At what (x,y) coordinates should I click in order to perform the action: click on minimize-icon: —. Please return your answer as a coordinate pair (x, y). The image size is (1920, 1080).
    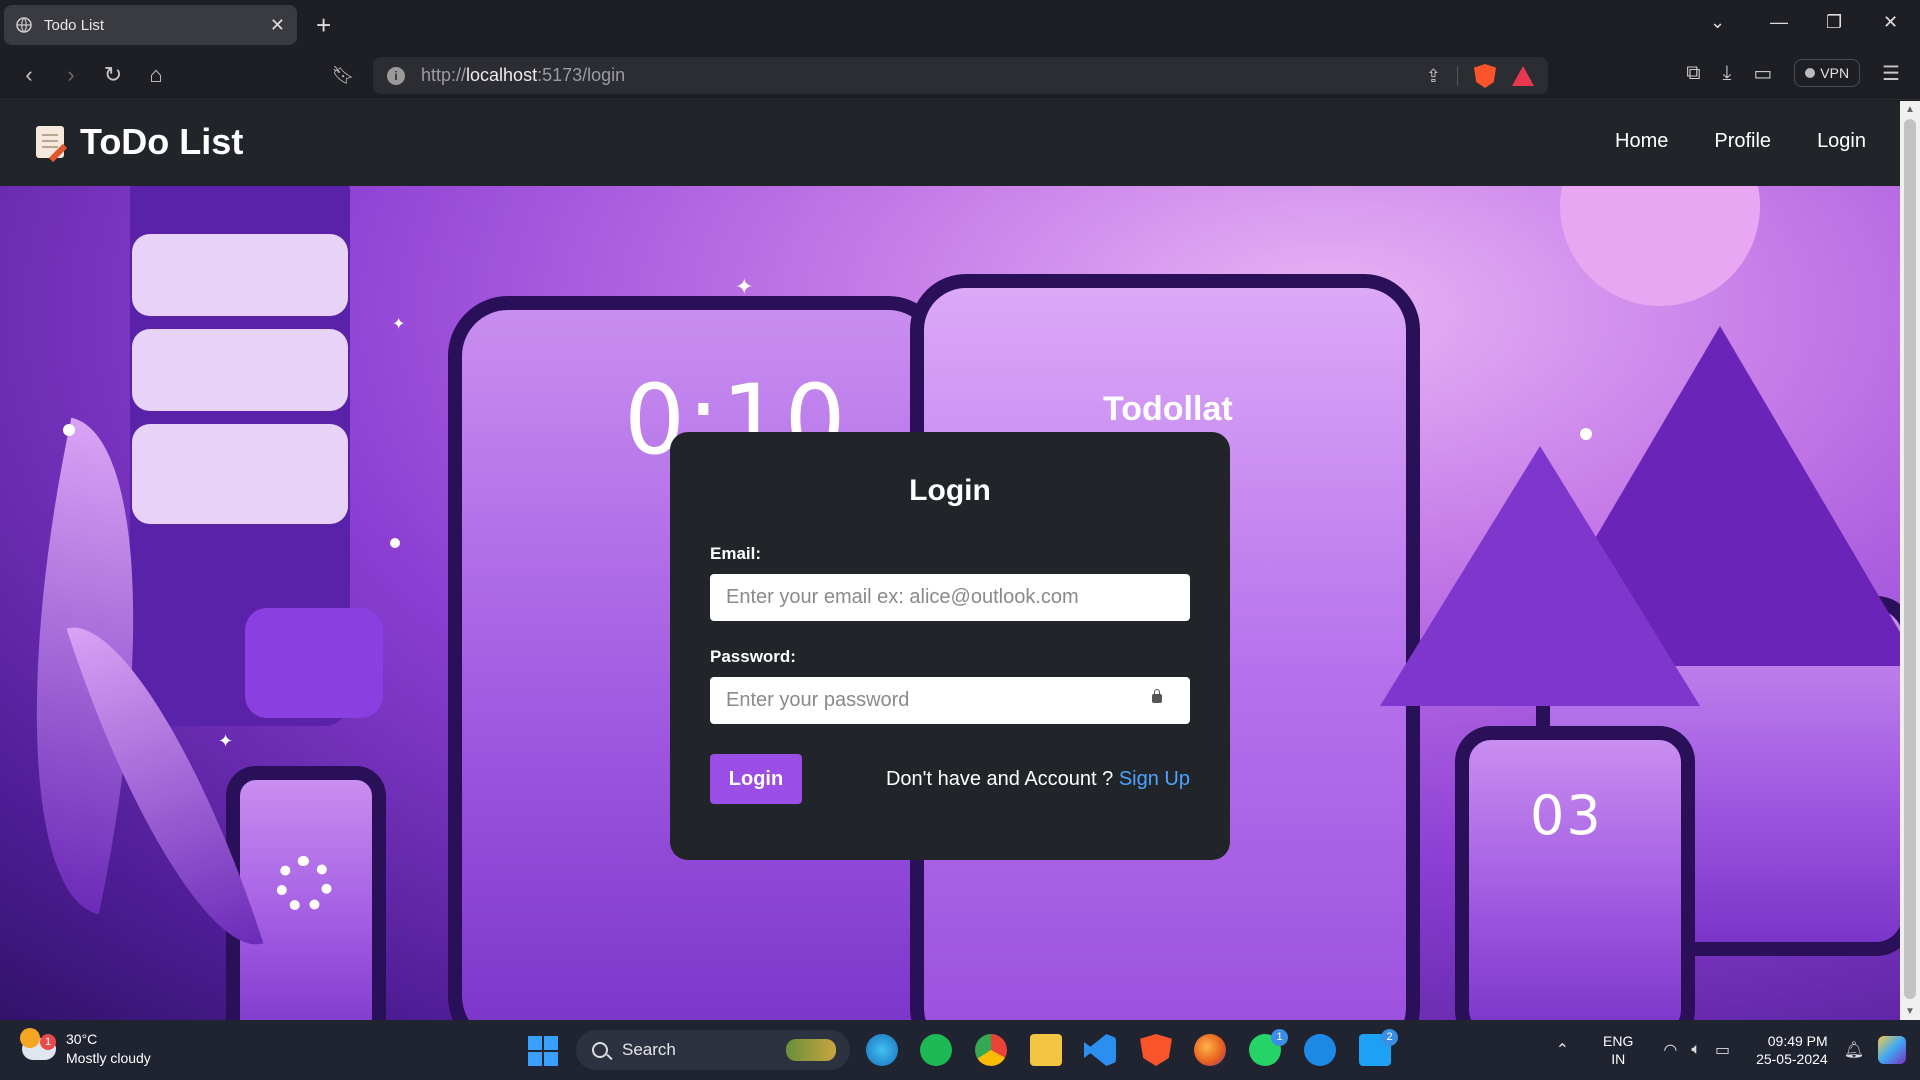
    Looking at the image, I should click on (1779, 22).